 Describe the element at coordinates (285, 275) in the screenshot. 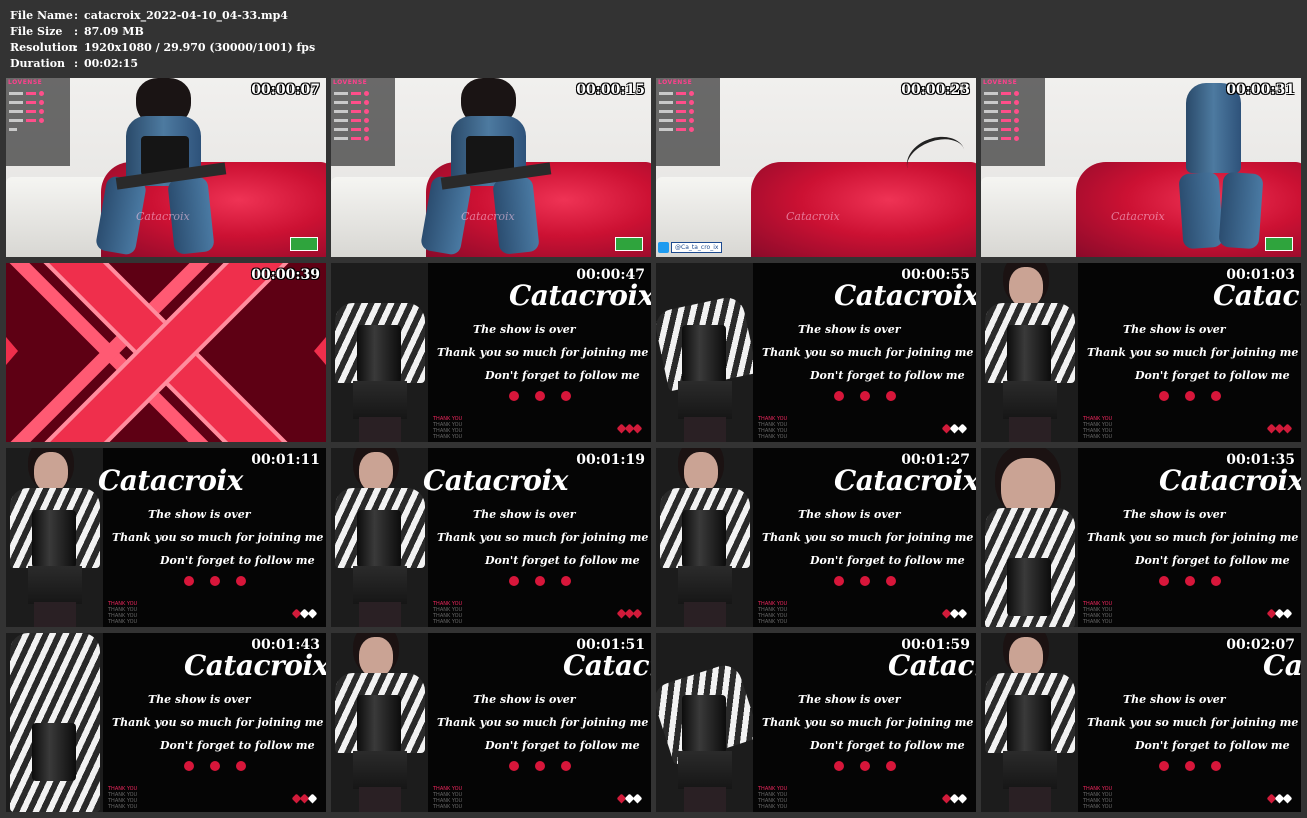

I see `timestamp: 00:00:39` at that location.